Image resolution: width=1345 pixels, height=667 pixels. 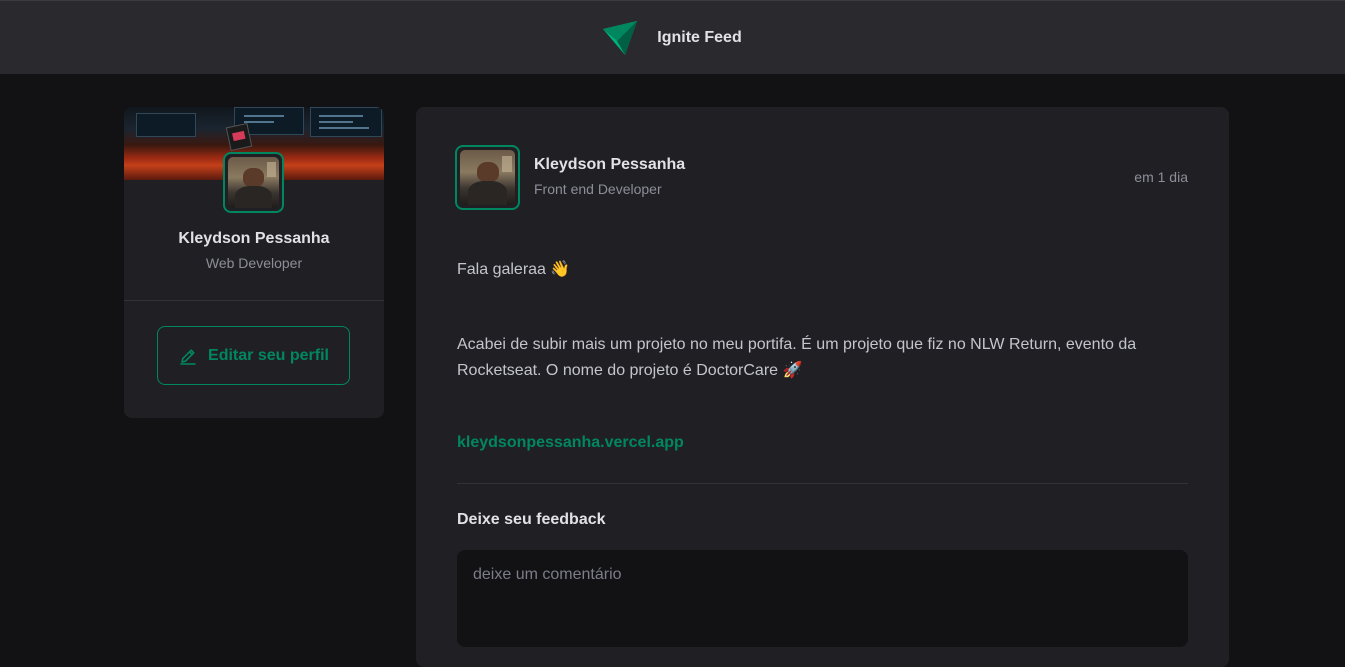 I want to click on post-divider, so click(x=822, y=483).